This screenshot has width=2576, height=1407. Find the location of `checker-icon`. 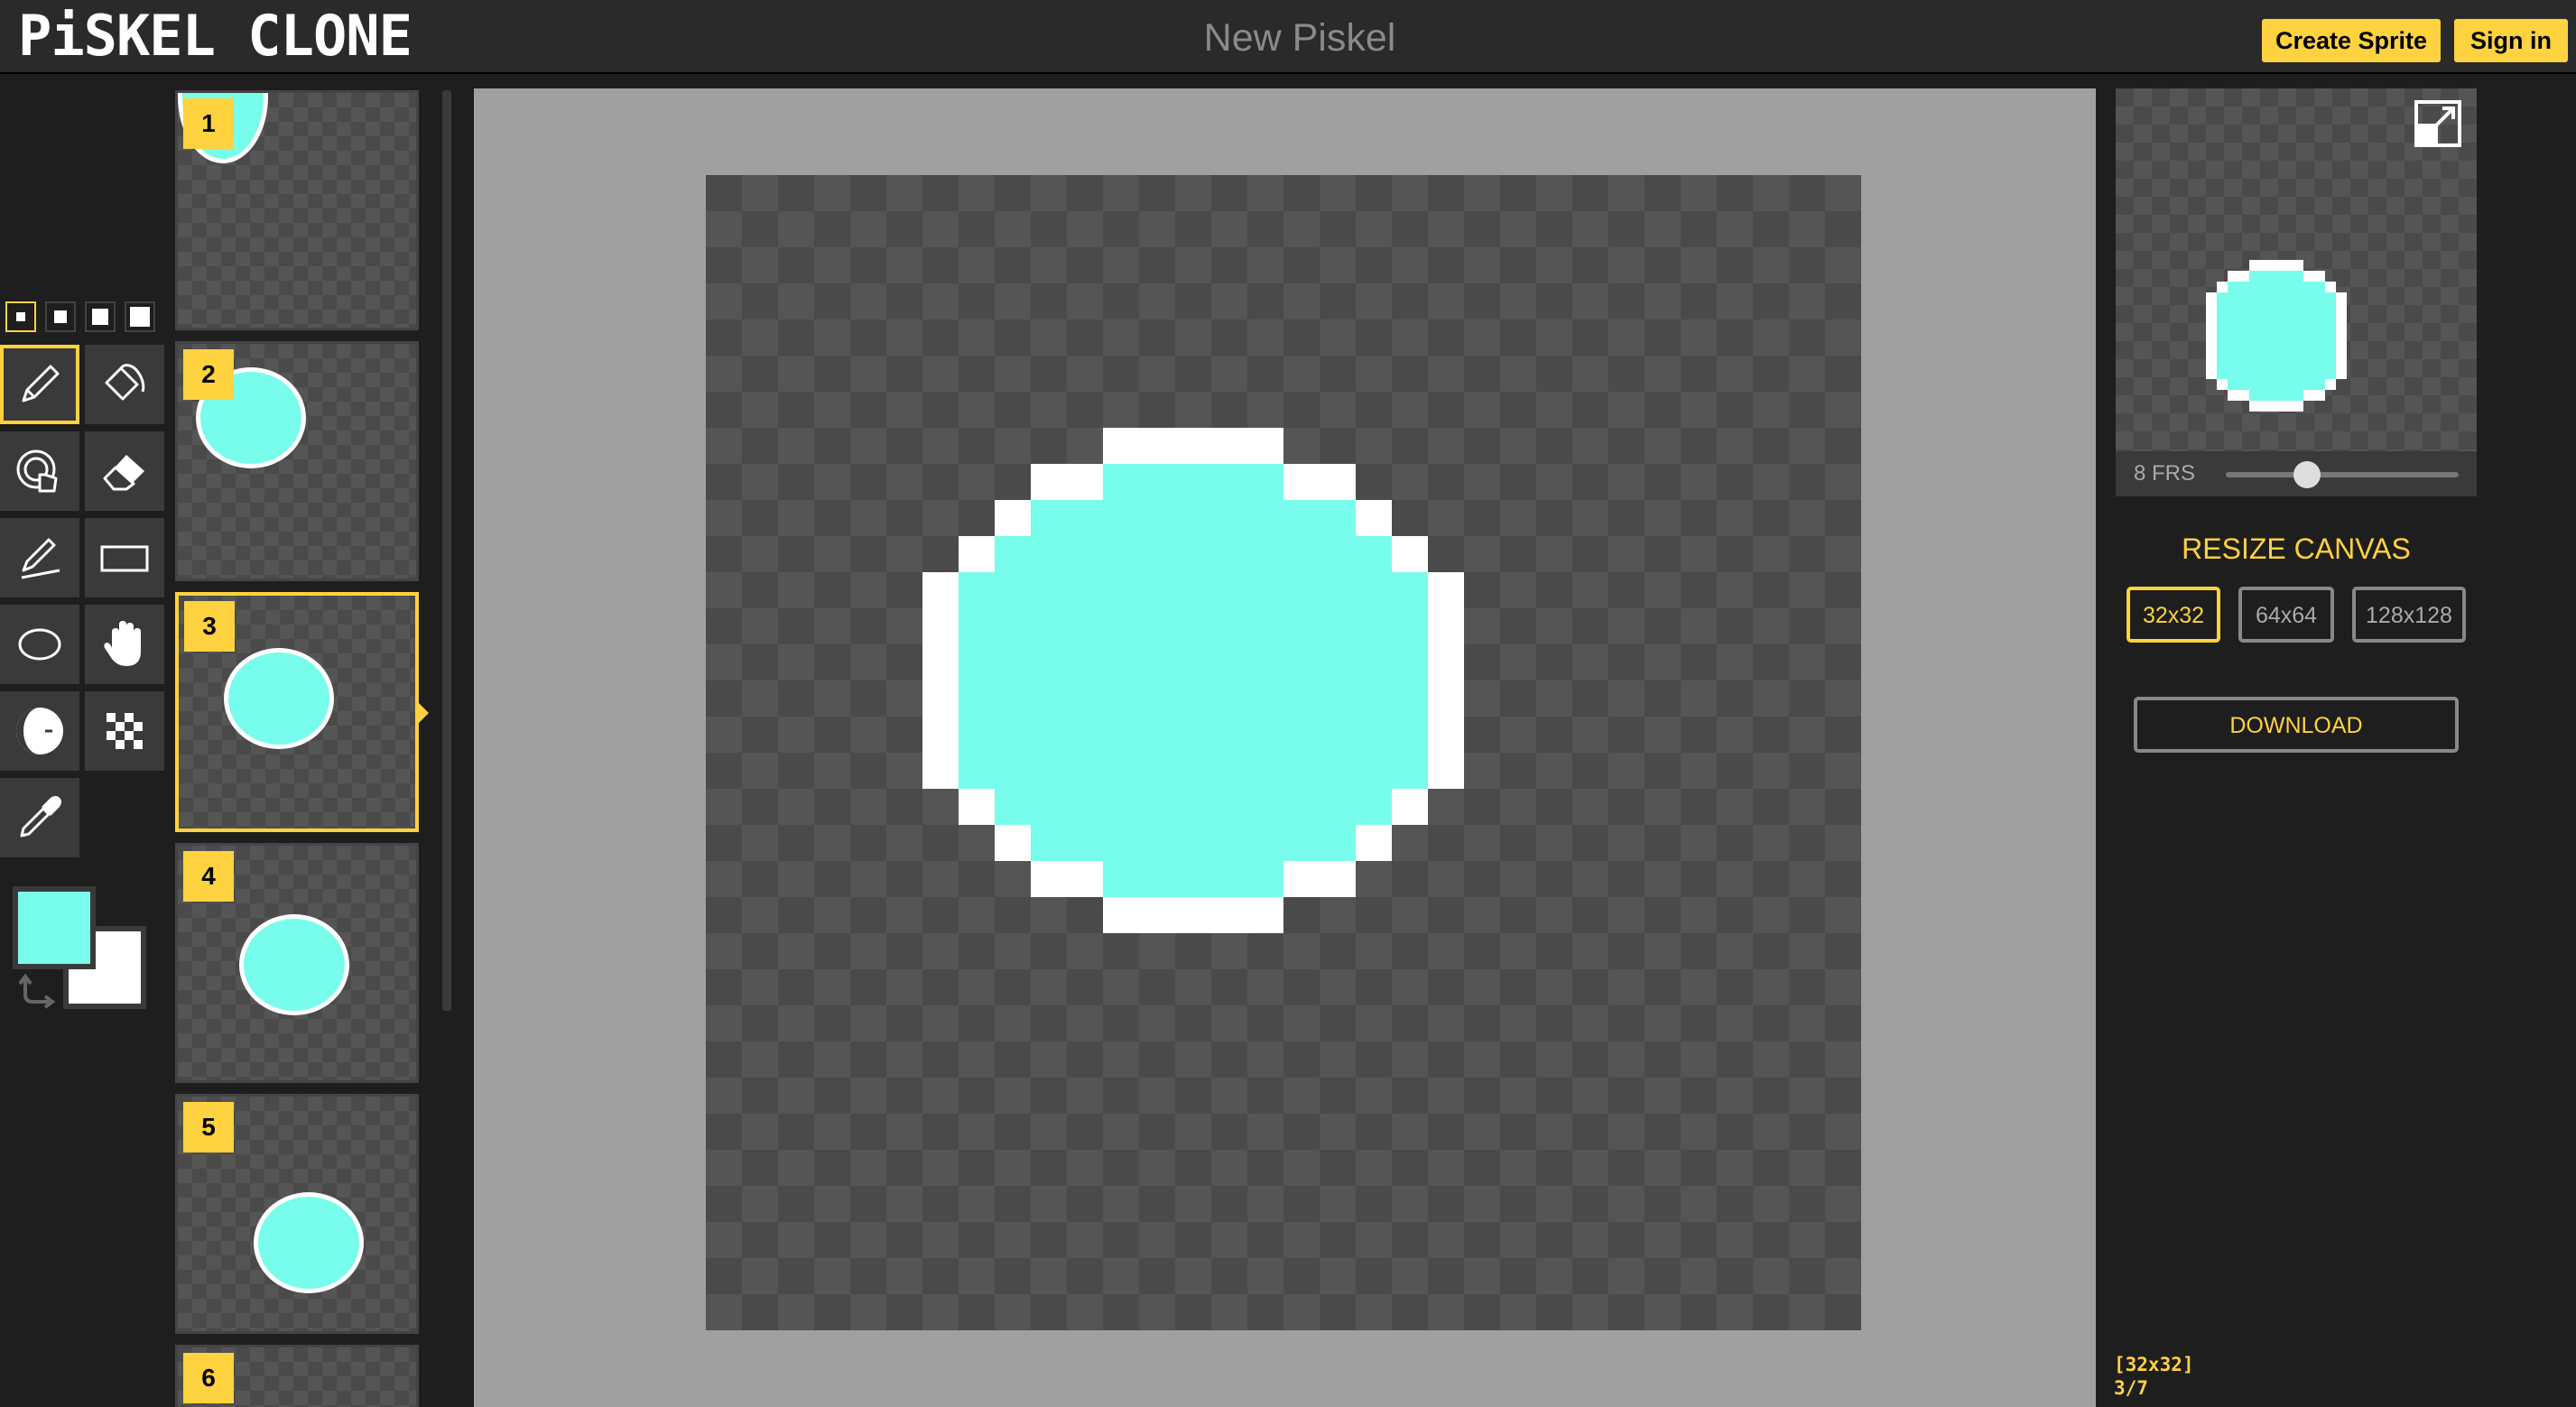

checker-icon is located at coordinates (125, 731).